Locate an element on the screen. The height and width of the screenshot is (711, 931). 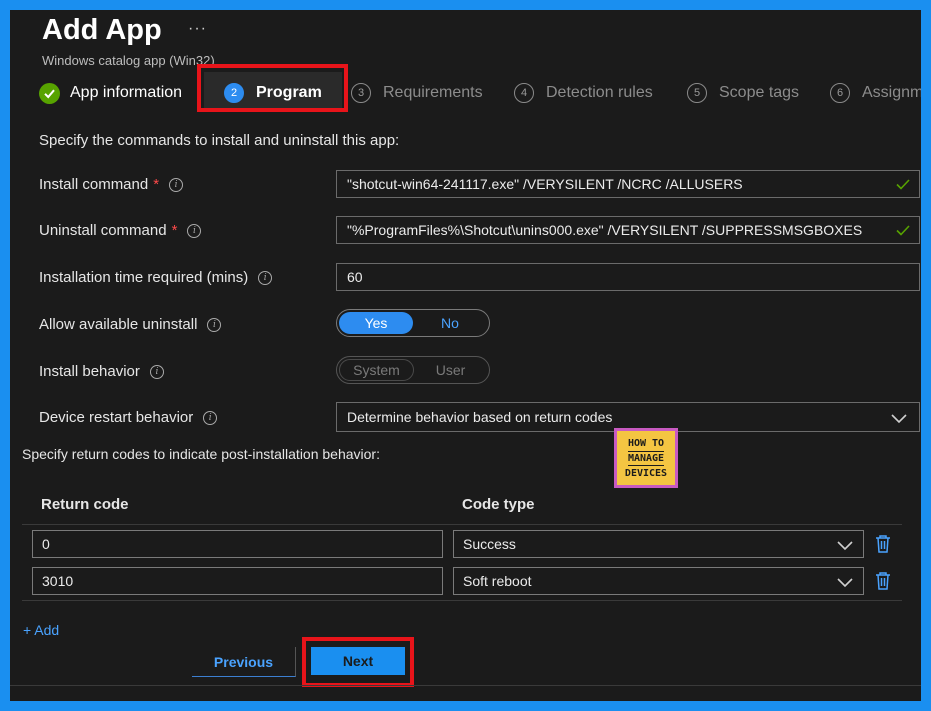
allow-uninstall-toggle: Yes No is located at coordinates (413, 323).